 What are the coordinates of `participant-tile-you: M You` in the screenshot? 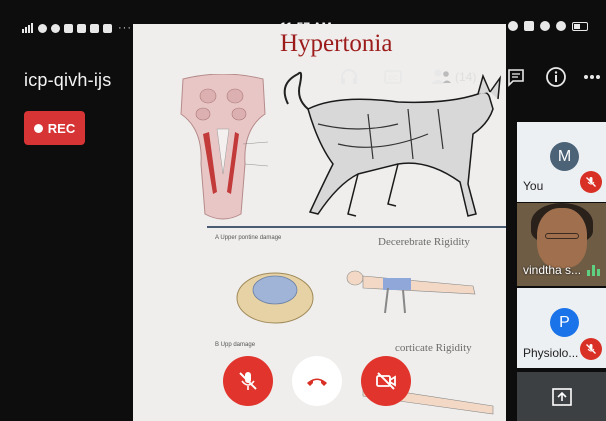 It's located at (561, 162).